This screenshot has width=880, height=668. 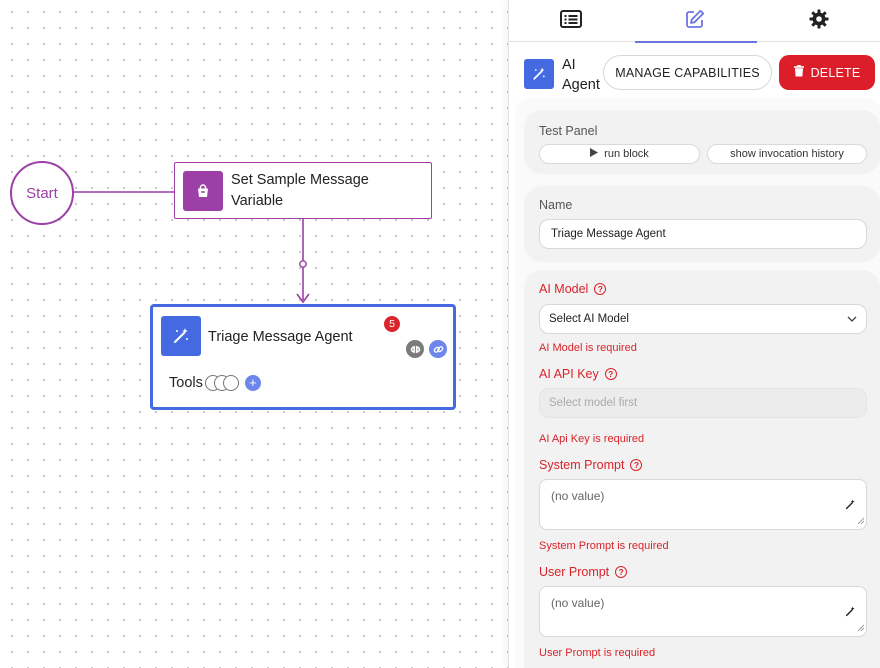 I want to click on tab-settings, so click(x=818, y=21).